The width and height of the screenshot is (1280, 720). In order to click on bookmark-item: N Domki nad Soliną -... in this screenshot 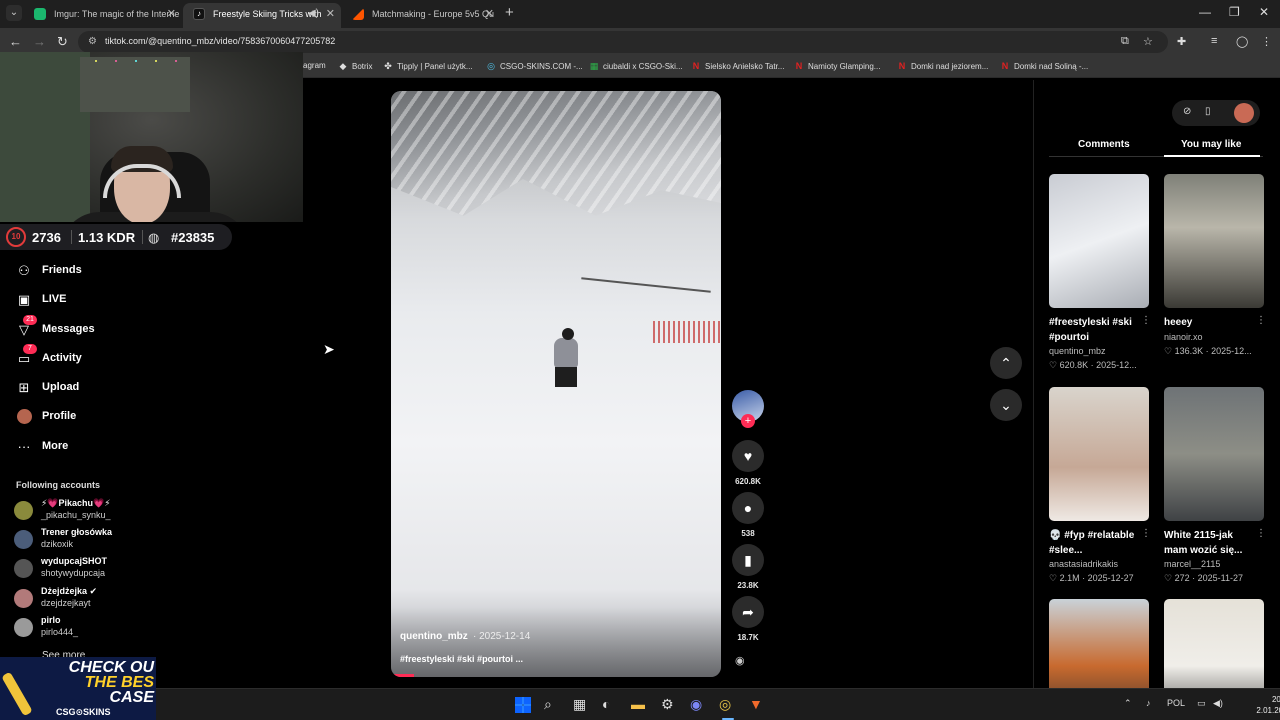, I will do `click(1044, 66)`.